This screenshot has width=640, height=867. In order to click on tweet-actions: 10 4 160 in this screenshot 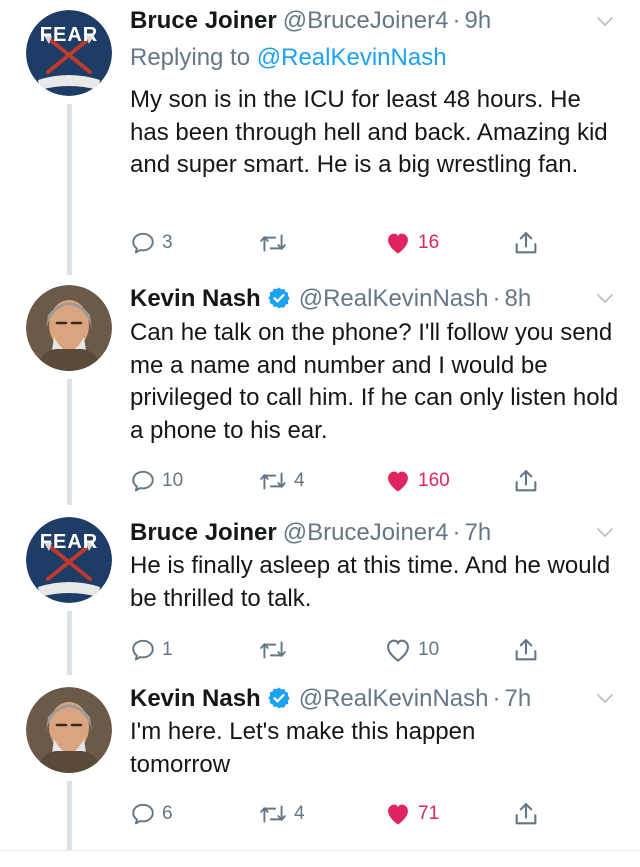, I will do `click(340, 481)`.